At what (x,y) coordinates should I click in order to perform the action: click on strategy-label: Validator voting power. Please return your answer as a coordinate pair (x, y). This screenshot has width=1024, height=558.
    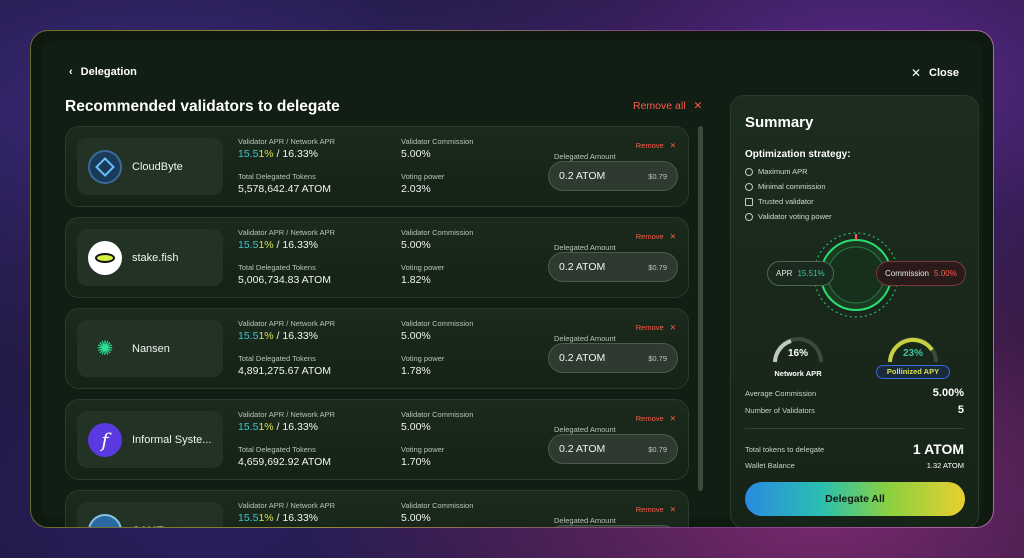
    Looking at the image, I should click on (795, 216).